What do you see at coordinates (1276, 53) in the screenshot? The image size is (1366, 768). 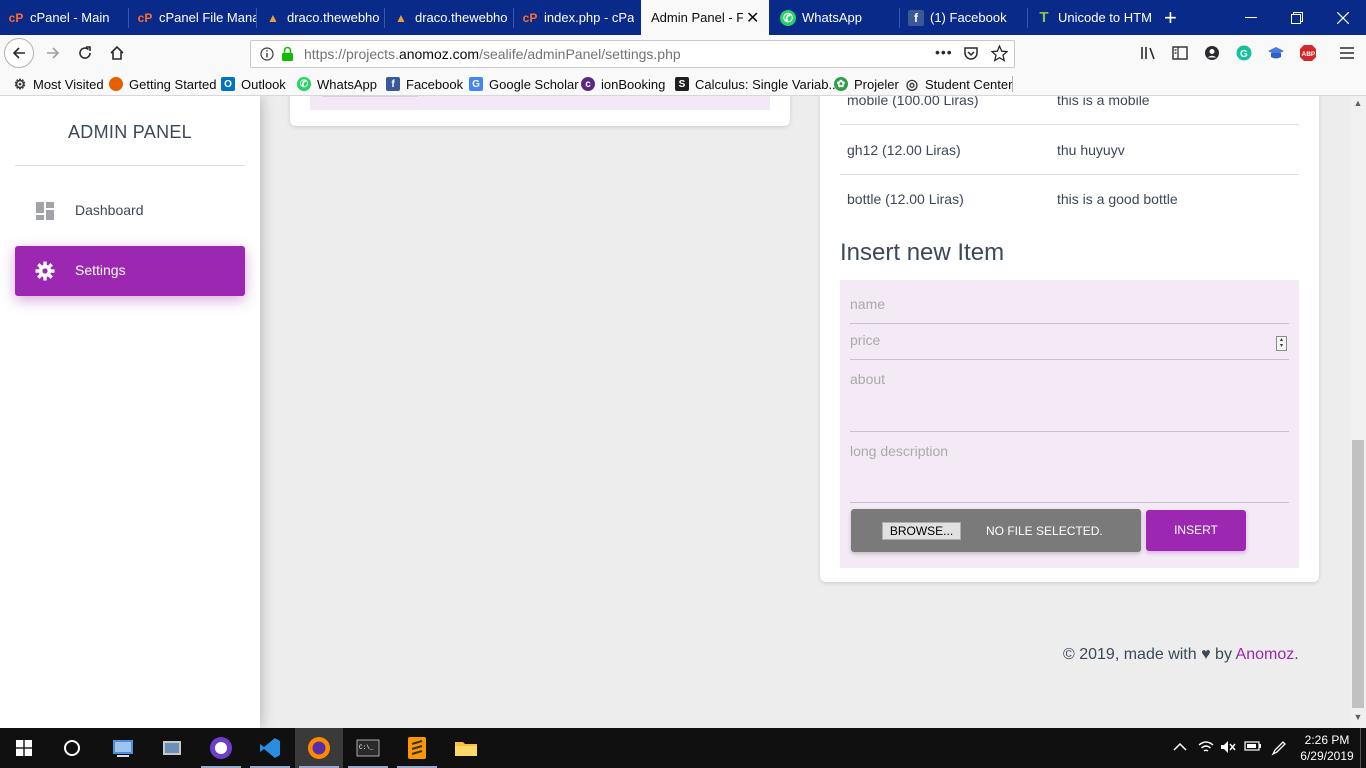 I see `extension-button` at bounding box center [1276, 53].